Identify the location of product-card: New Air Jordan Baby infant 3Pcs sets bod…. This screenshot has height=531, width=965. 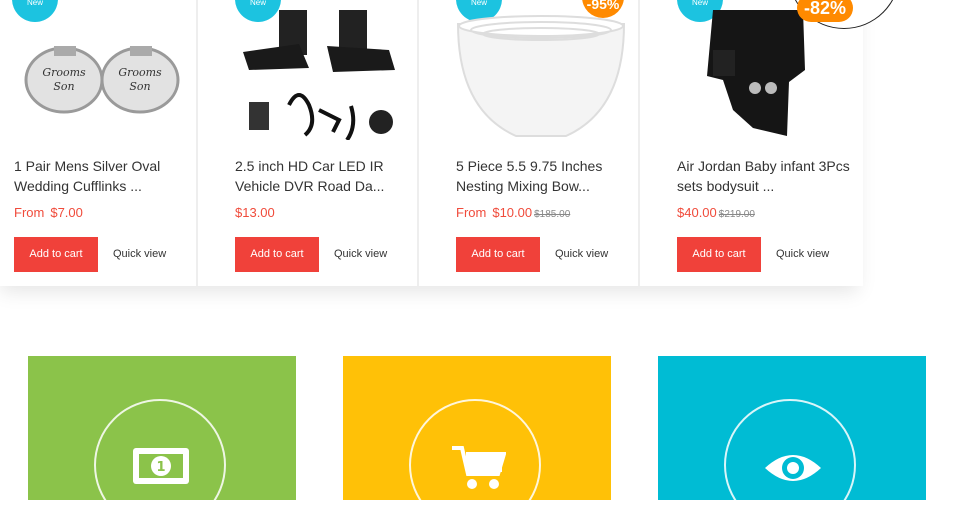
(763, 143).